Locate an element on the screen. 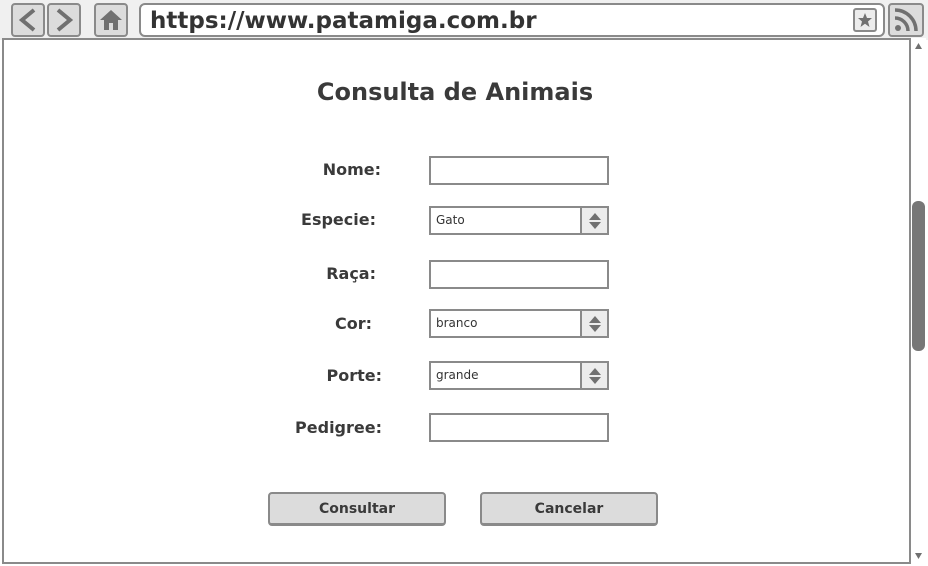  cor-select: branco is located at coordinates (519, 323).